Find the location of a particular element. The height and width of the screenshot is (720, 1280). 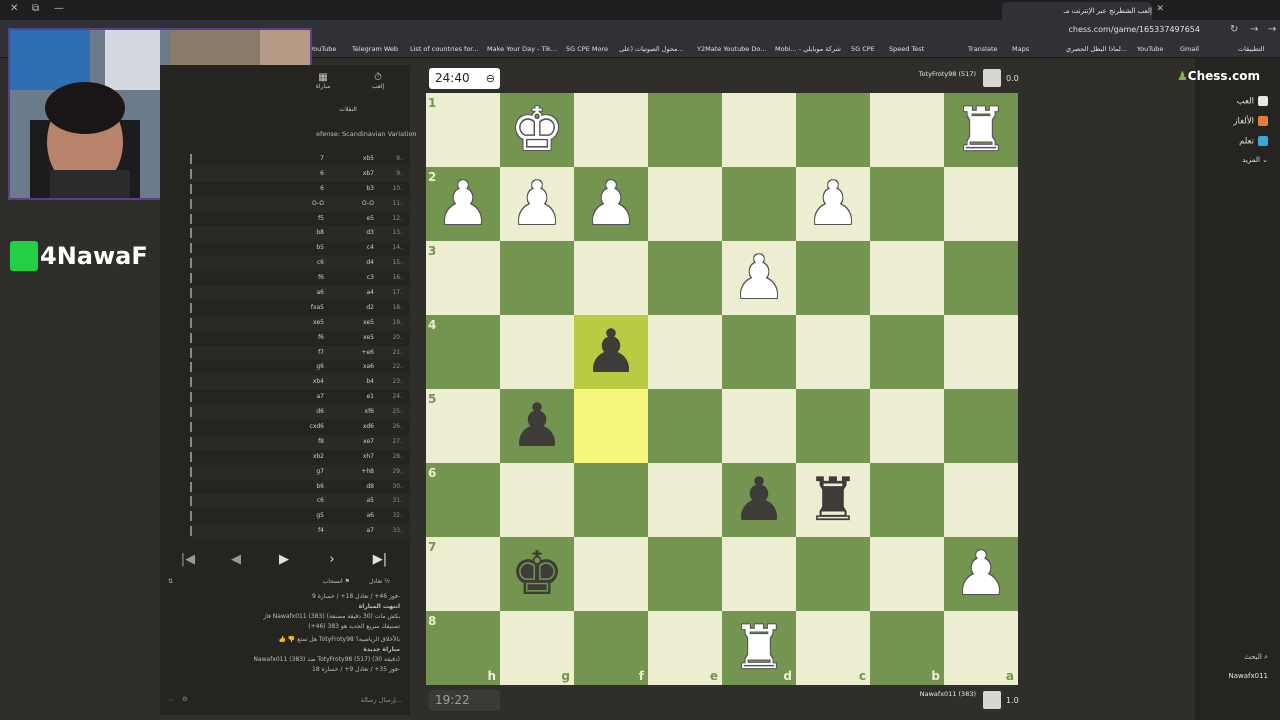

board-square: 1 is located at coordinates (463, 130).